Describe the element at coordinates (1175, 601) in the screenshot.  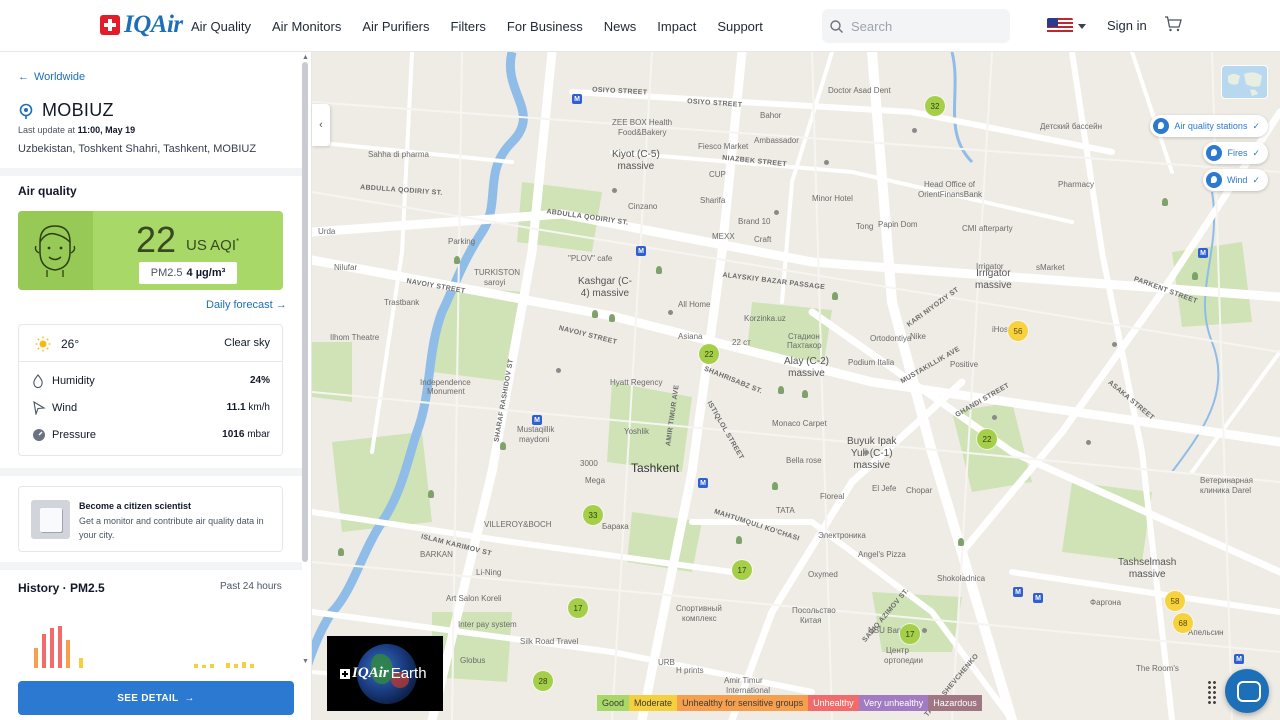
I see `aqi-station-marker: 58` at that location.